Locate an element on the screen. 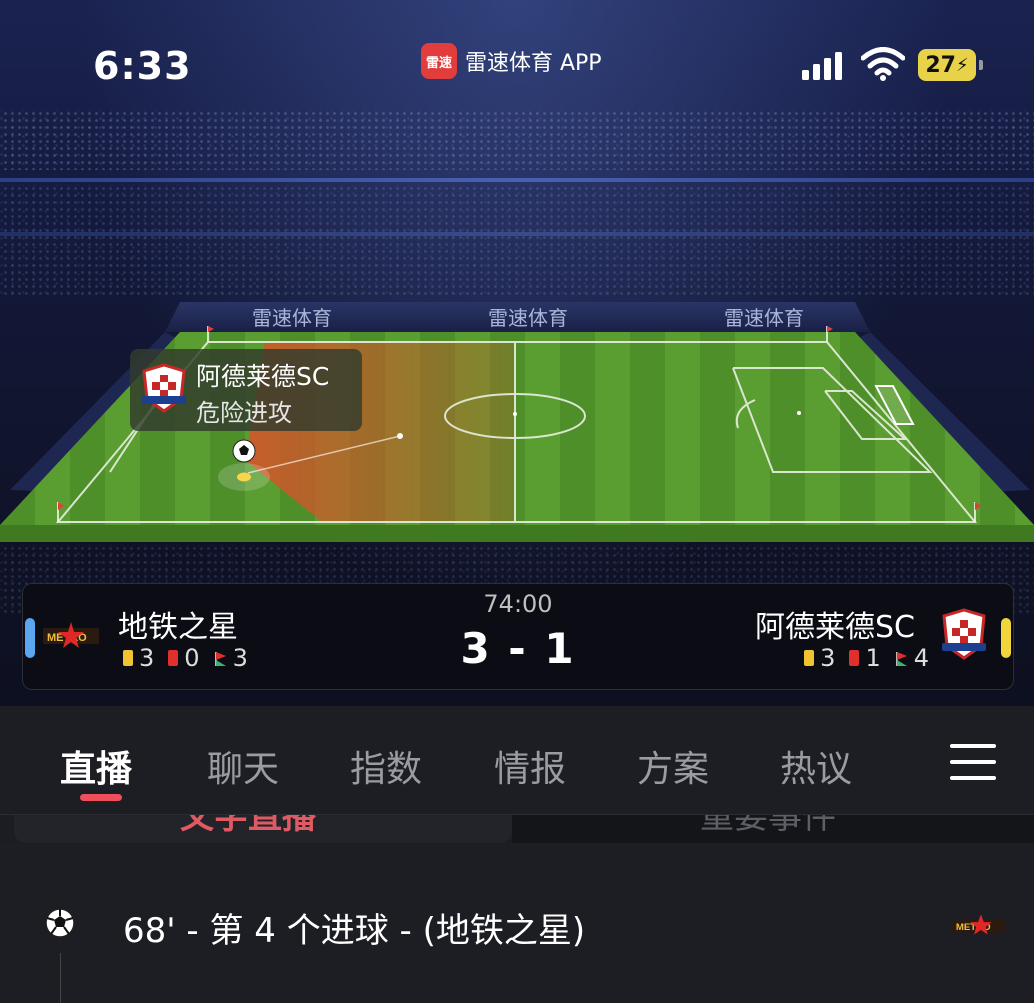  yellow-card-icon is located at coordinates (809, 658).